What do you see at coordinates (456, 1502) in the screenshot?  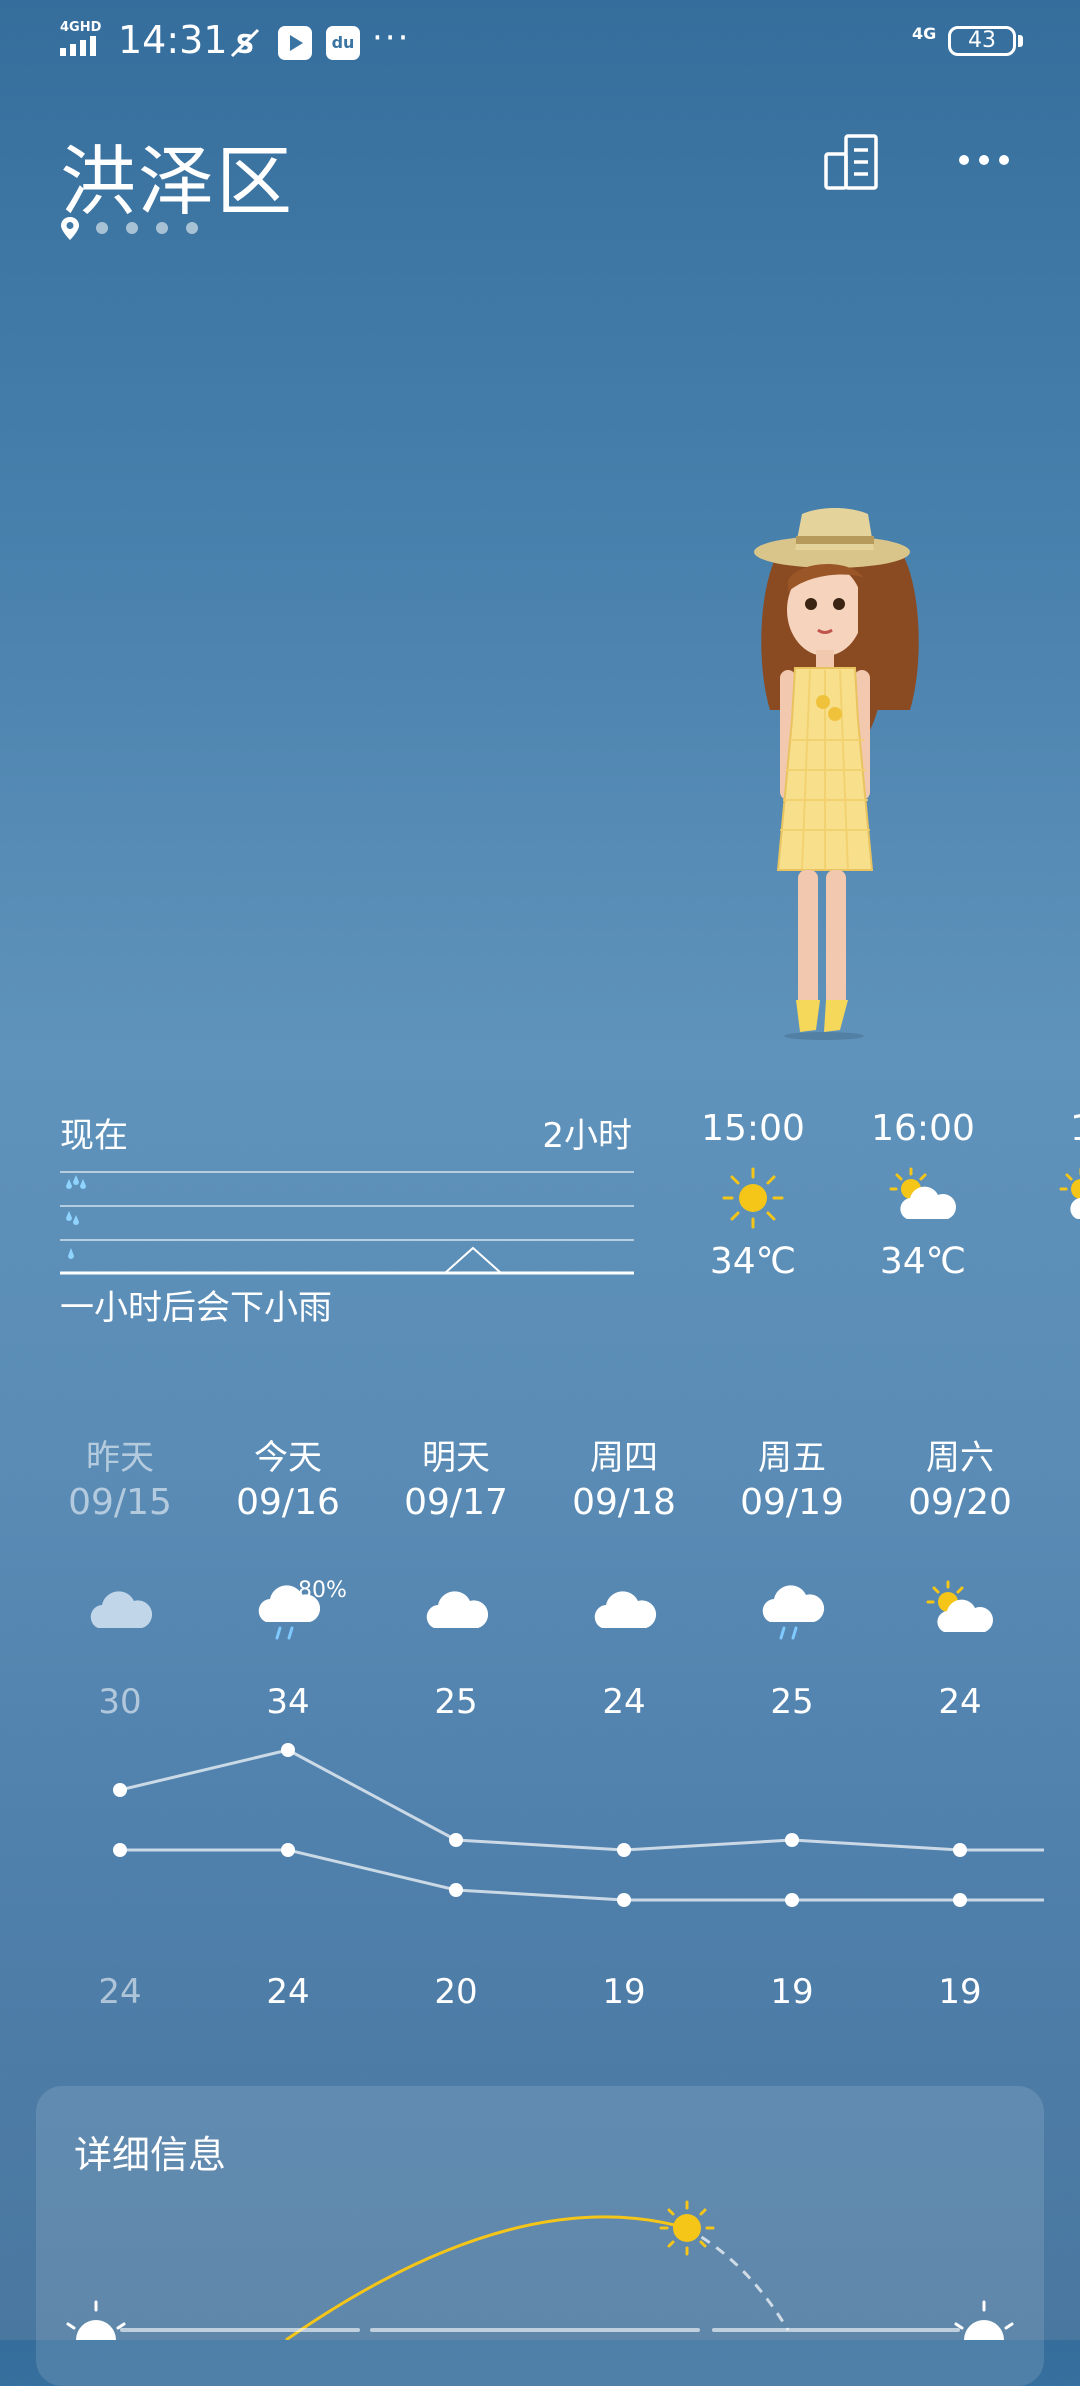 I see `day-date: 09/17` at bounding box center [456, 1502].